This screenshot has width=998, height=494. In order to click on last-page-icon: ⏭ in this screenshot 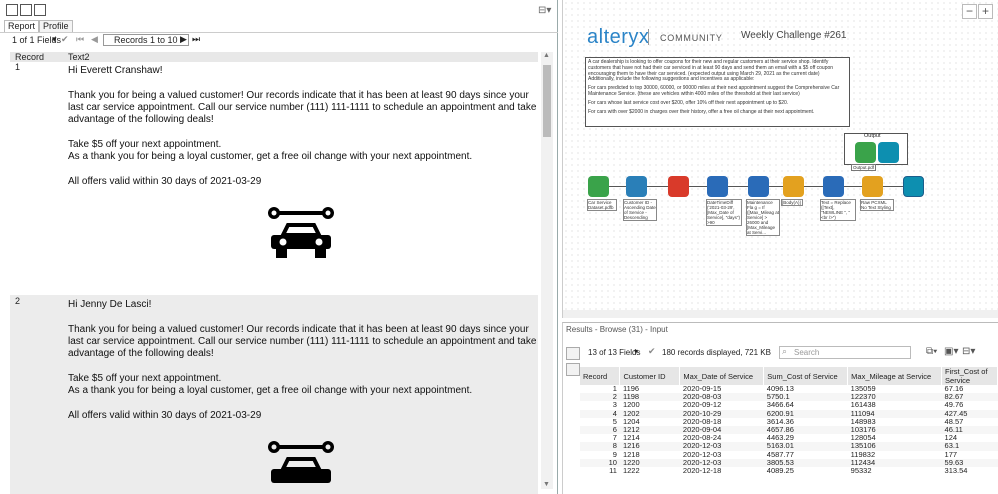, I will do `click(196, 39)`.